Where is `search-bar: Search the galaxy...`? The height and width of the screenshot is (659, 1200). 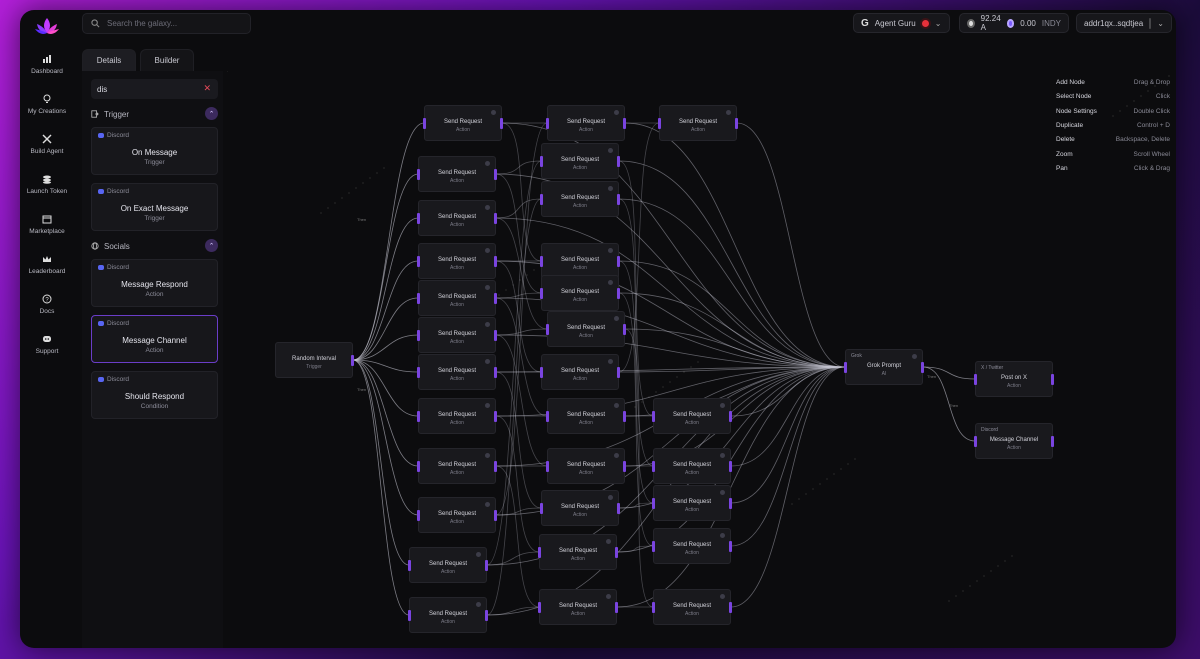 search-bar: Search the galaxy... is located at coordinates (166, 23).